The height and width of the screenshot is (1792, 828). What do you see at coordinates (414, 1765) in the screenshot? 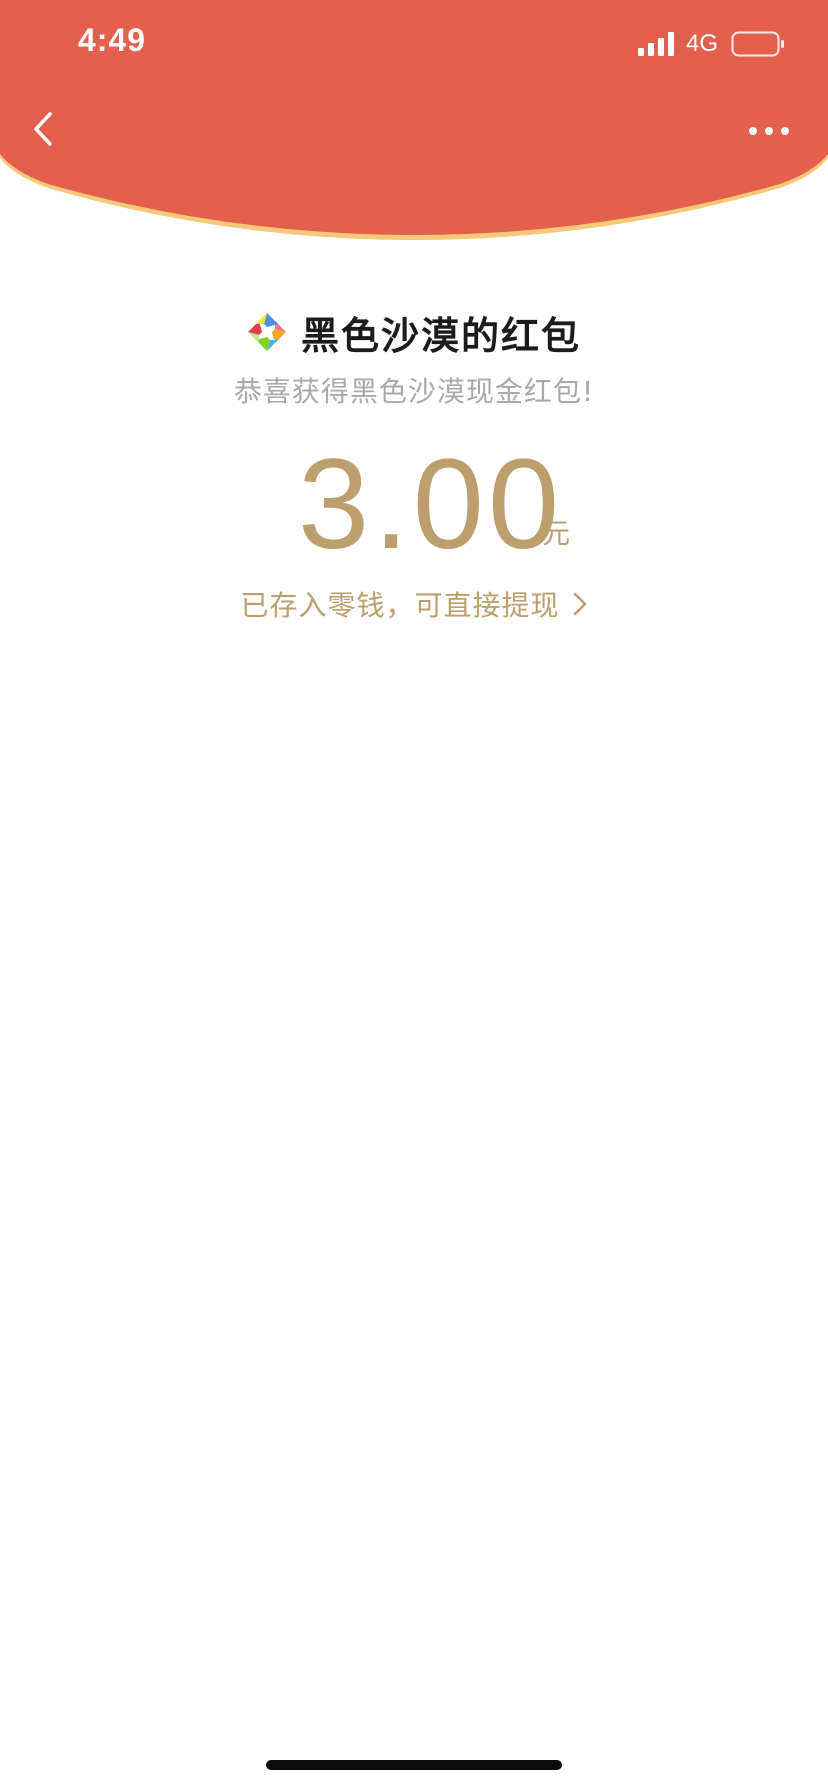
I see `home-indicator` at bounding box center [414, 1765].